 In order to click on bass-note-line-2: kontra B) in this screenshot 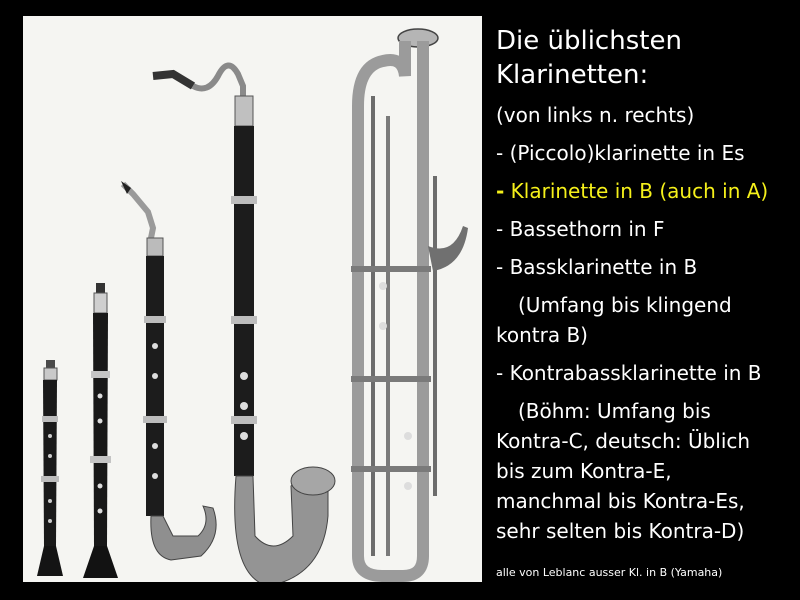, I will do `click(542, 335)`.